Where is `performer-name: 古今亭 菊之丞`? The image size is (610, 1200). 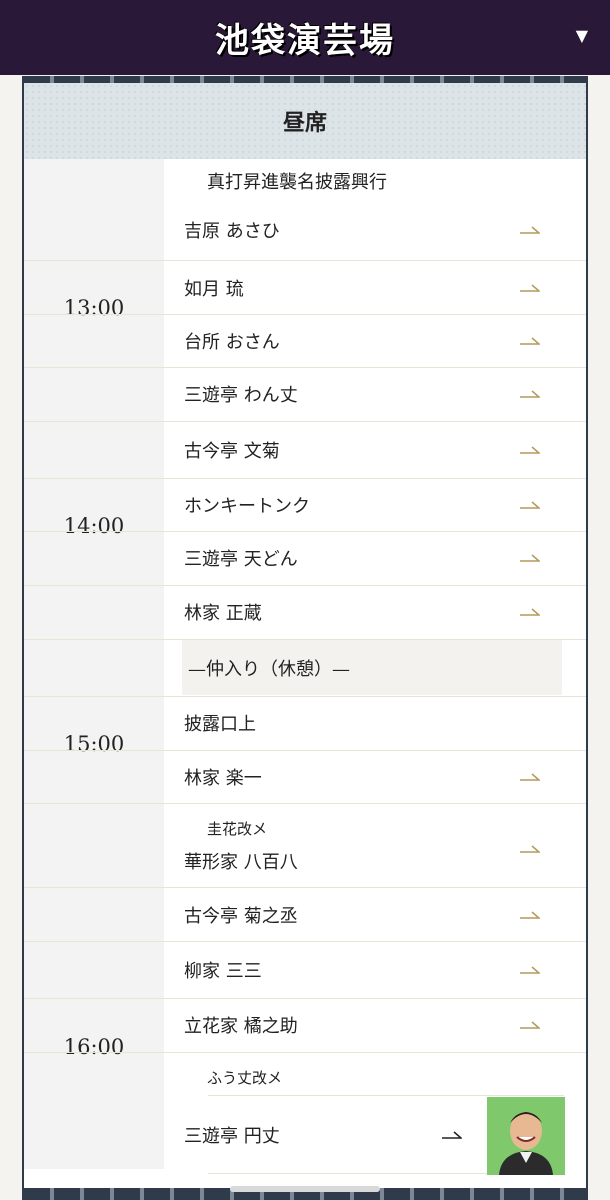
performer-name: 古今亭 菊之丞 is located at coordinates (241, 916).